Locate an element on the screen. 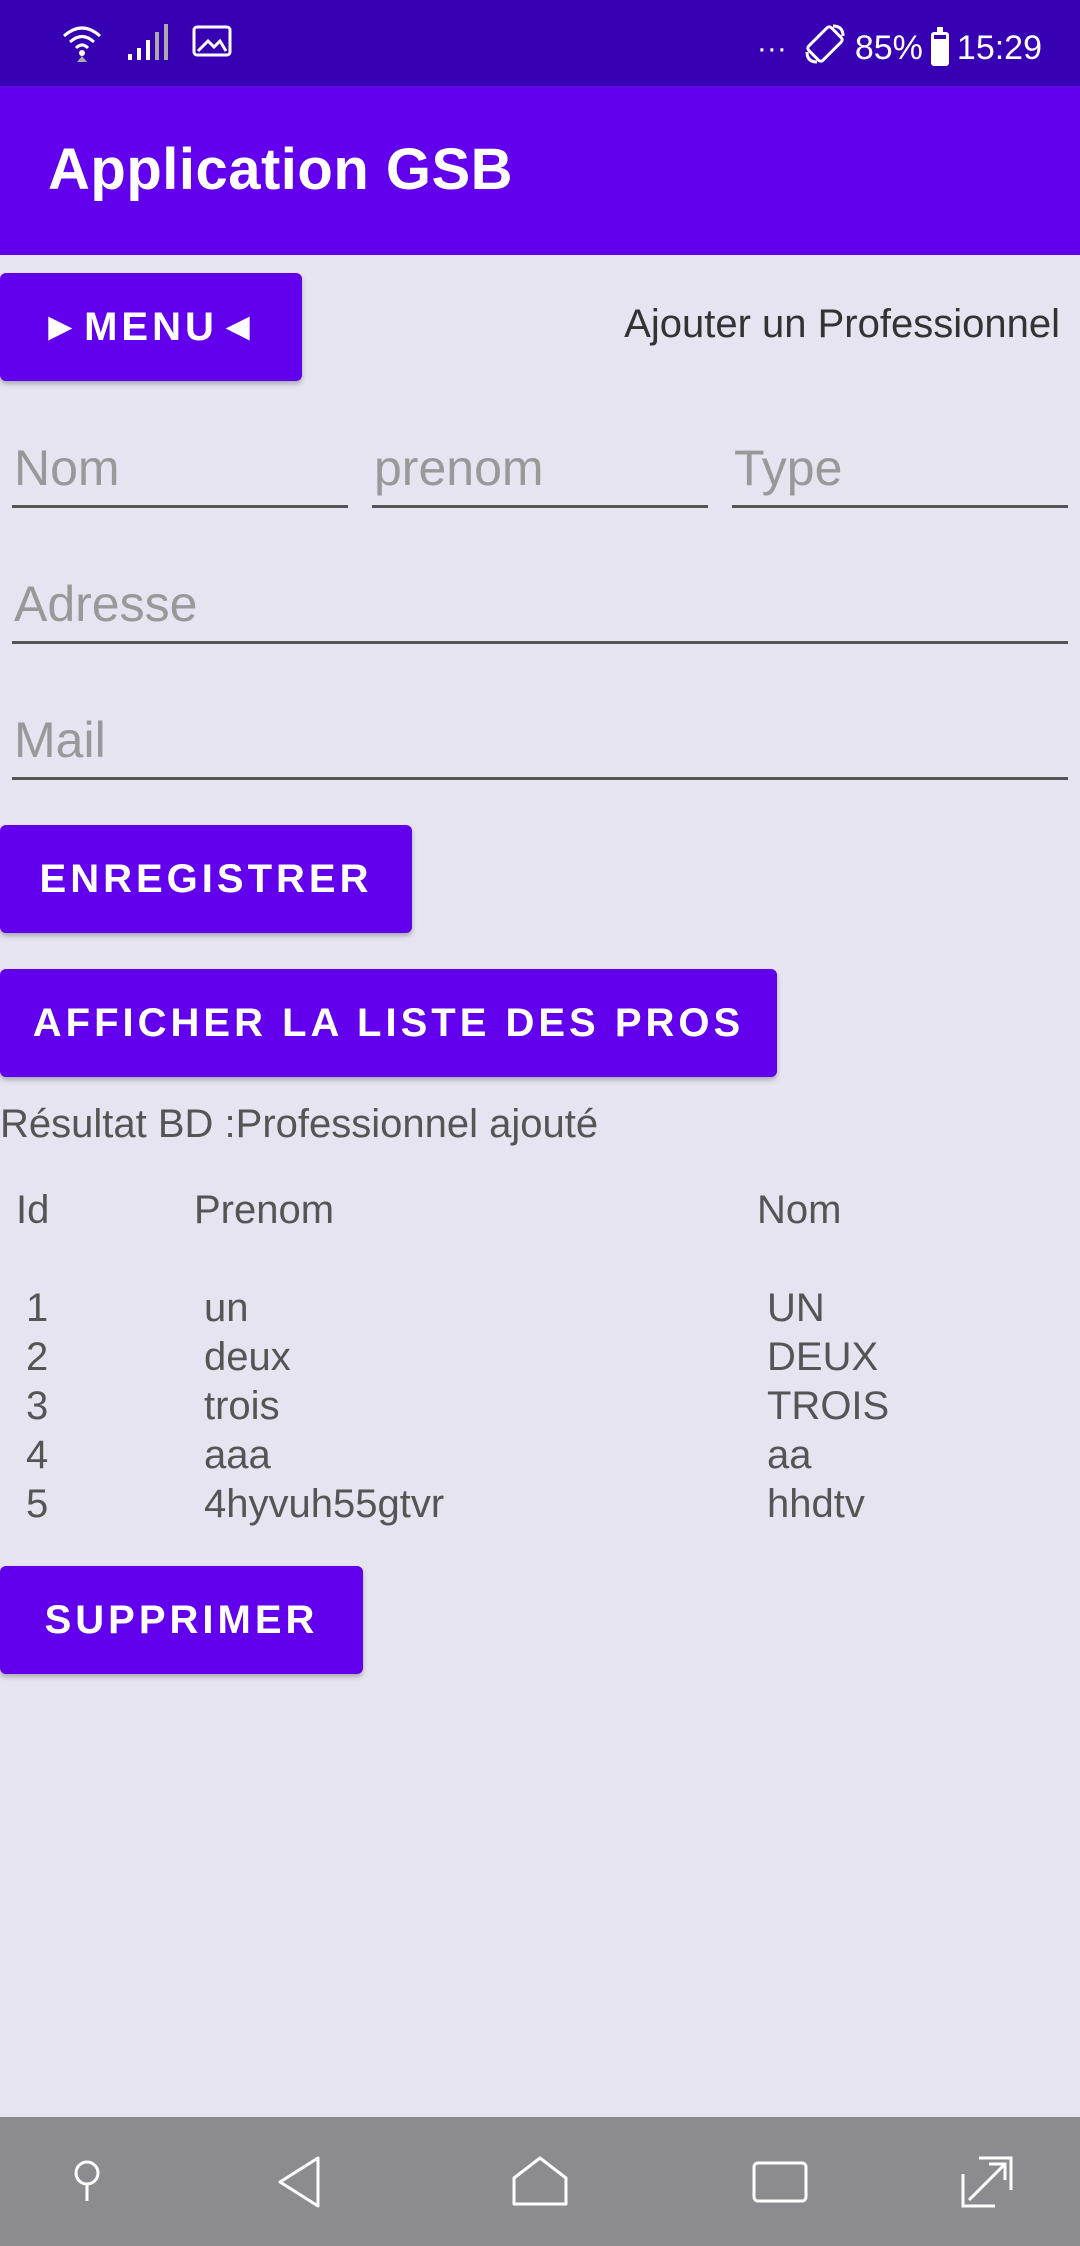 The height and width of the screenshot is (2246, 1080). page-subtitle: Ajouter un Professionnel is located at coordinates (842, 324).